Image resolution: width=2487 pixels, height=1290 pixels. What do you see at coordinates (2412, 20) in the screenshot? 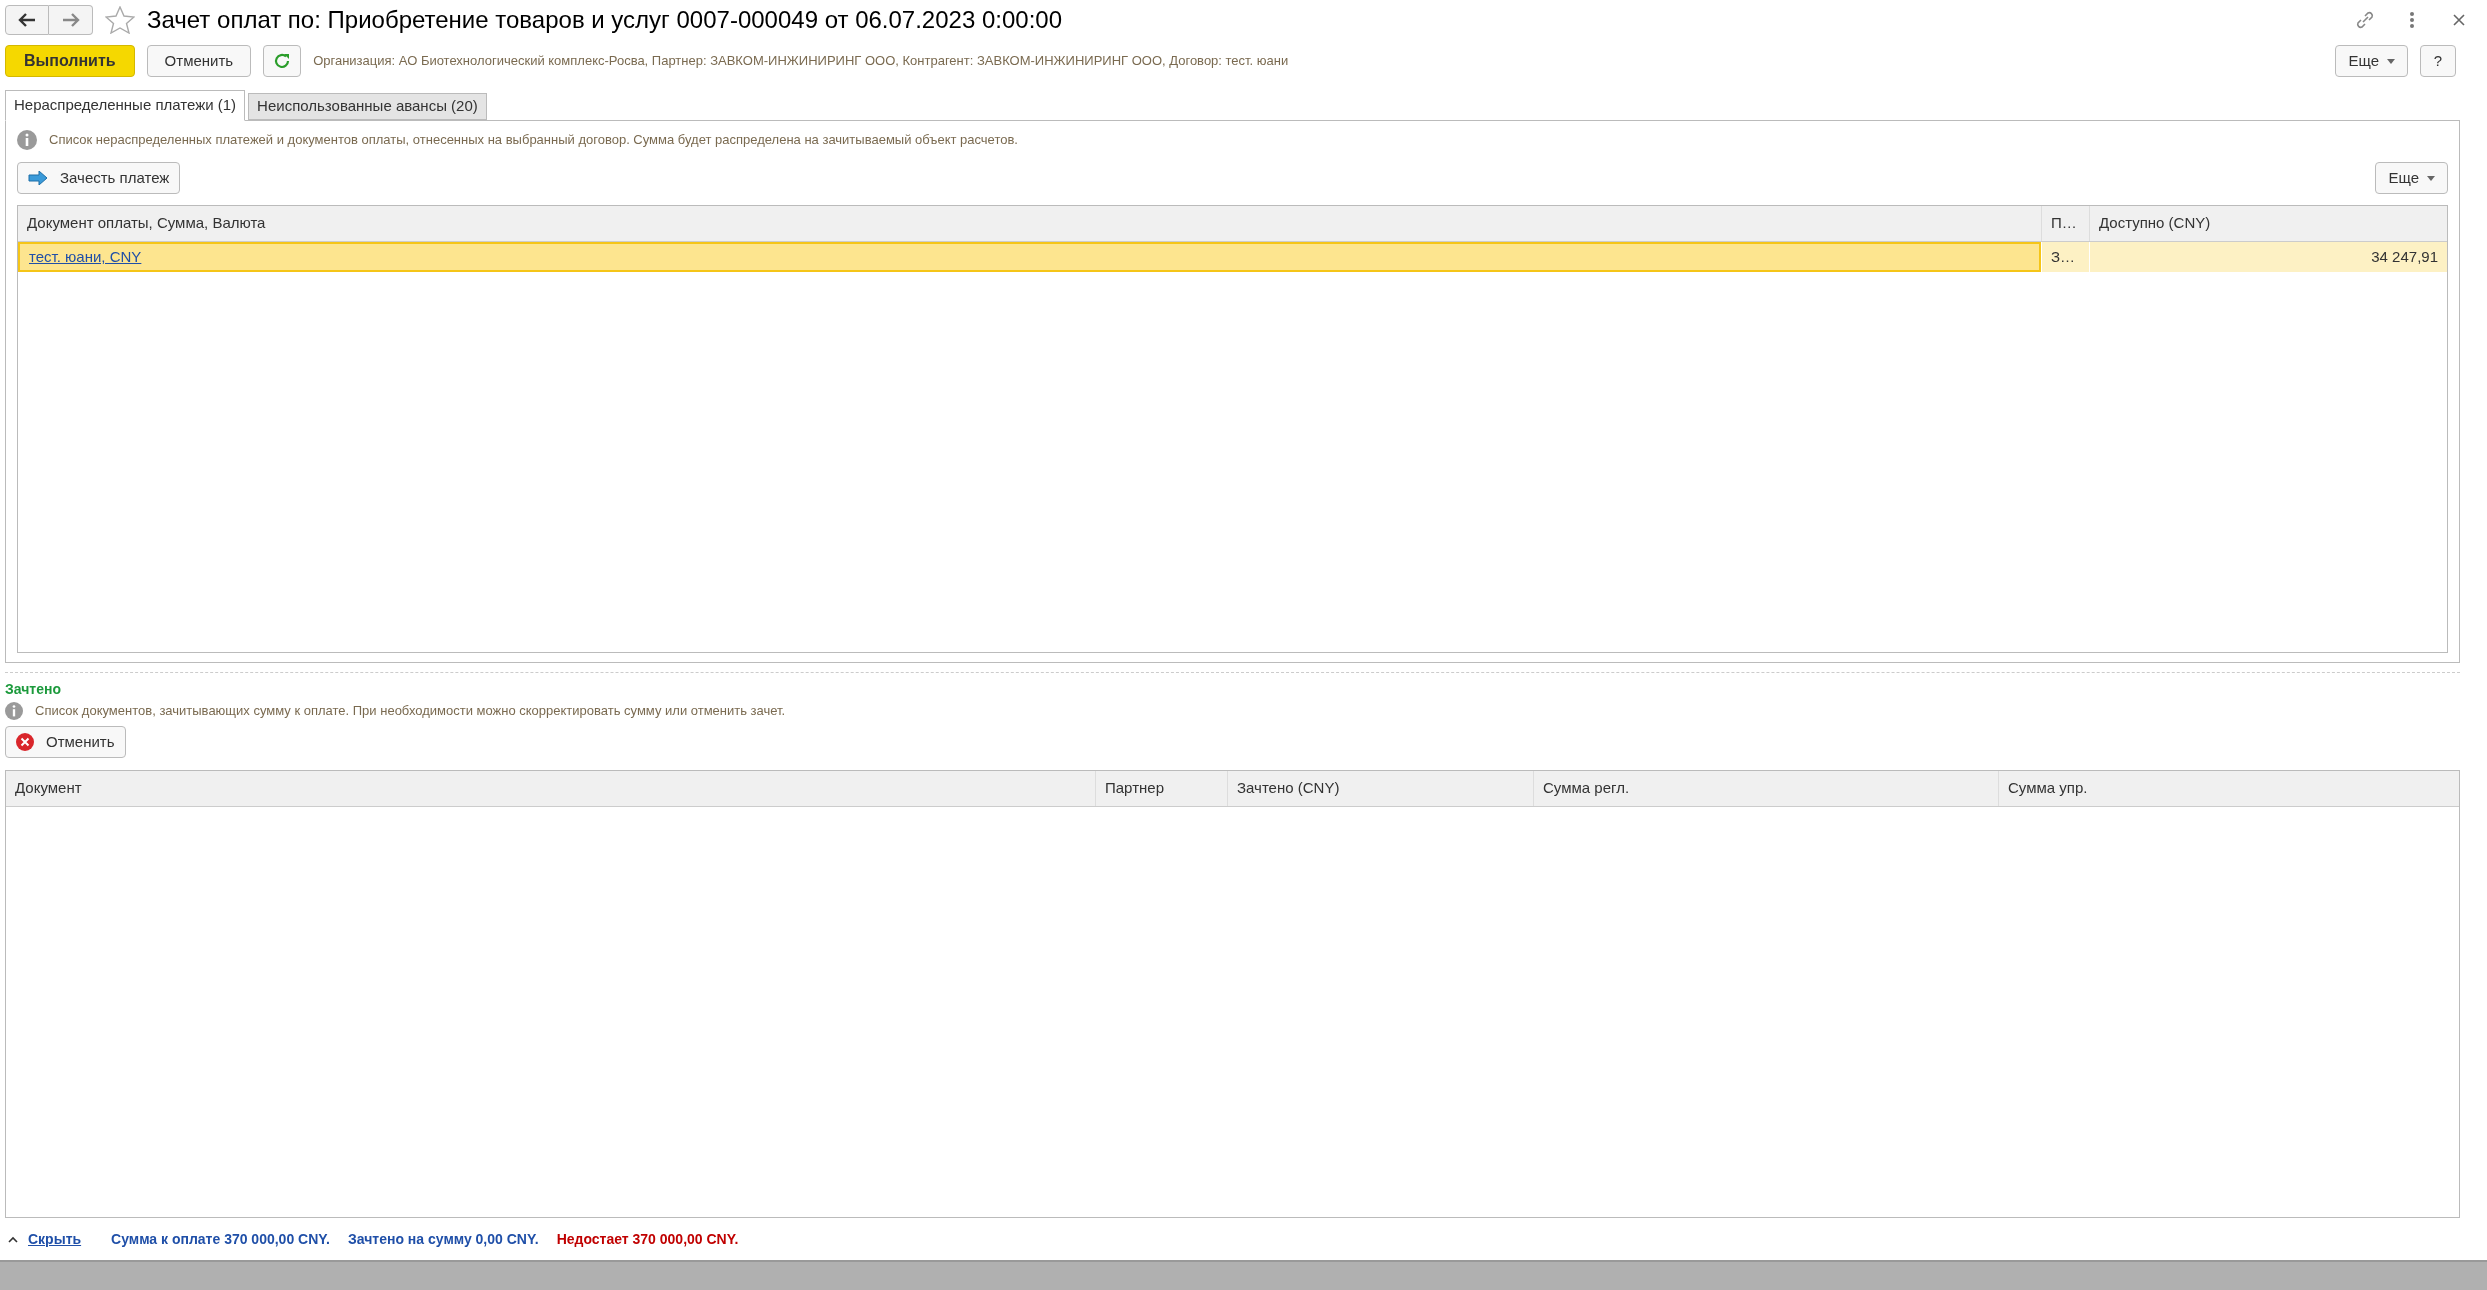
I see `more-dots-icon` at bounding box center [2412, 20].